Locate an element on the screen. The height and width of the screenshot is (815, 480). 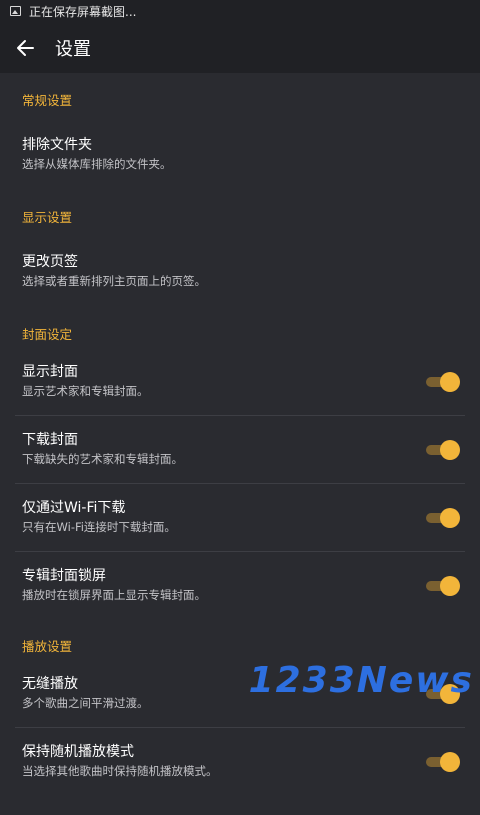
section-header-playback: 播放设置 is located at coordinates (47, 646).